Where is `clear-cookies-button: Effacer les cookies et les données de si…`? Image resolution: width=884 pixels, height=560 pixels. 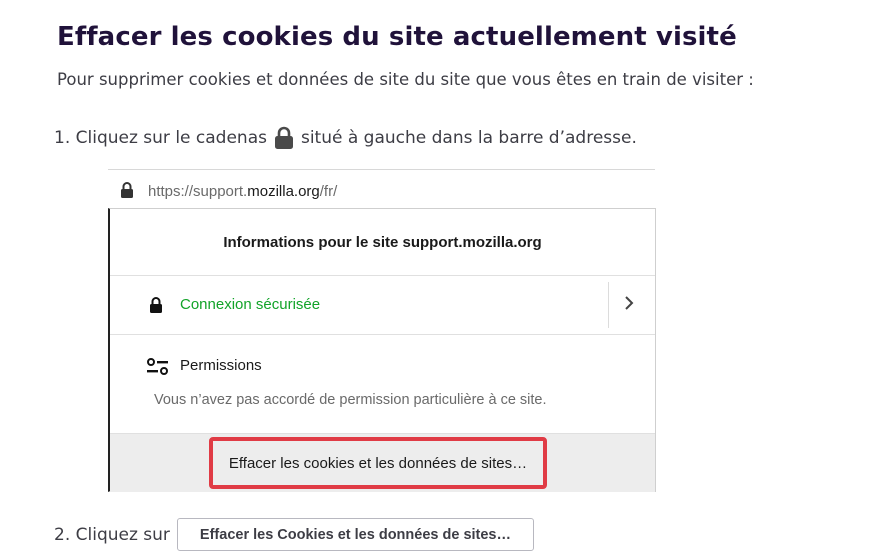
clear-cookies-button: Effacer les cookies et les données de si… is located at coordinates (378, 463).